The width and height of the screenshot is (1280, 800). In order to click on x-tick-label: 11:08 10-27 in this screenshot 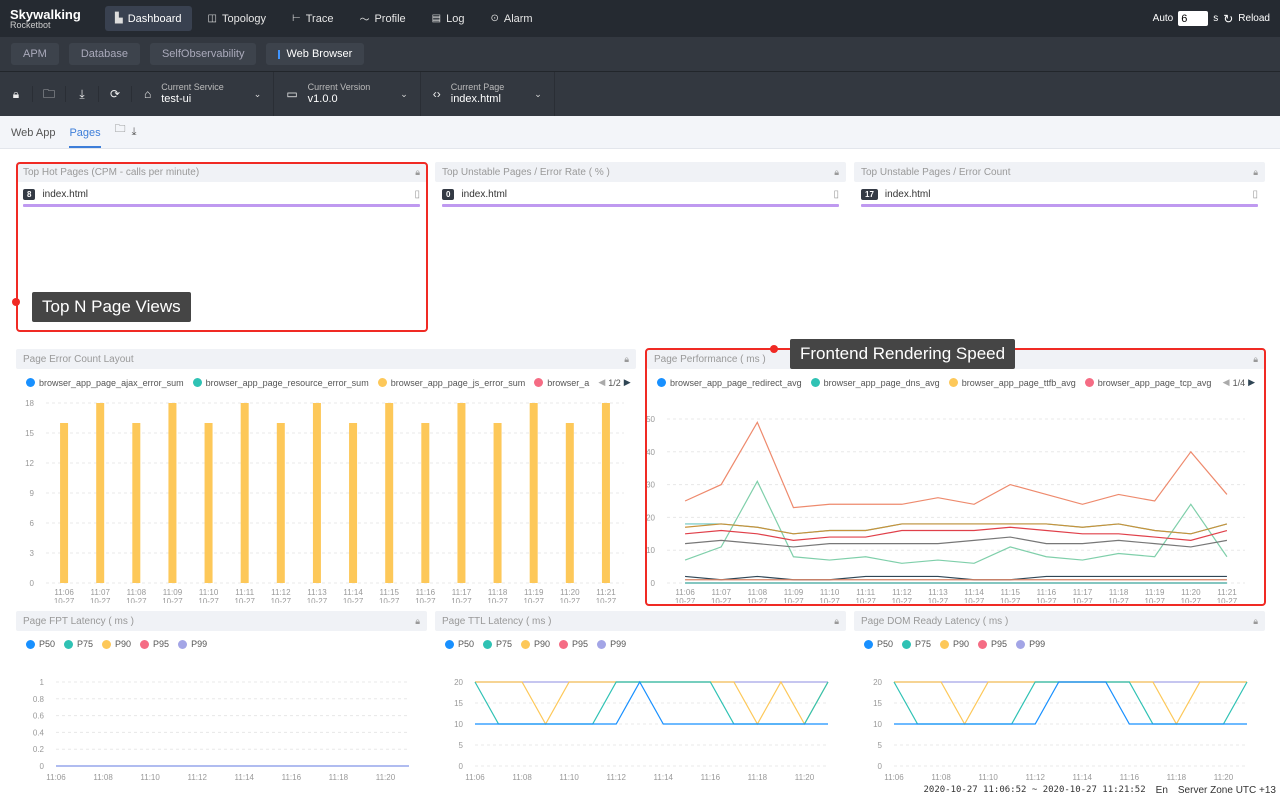, I will do `click(757, 595)`.